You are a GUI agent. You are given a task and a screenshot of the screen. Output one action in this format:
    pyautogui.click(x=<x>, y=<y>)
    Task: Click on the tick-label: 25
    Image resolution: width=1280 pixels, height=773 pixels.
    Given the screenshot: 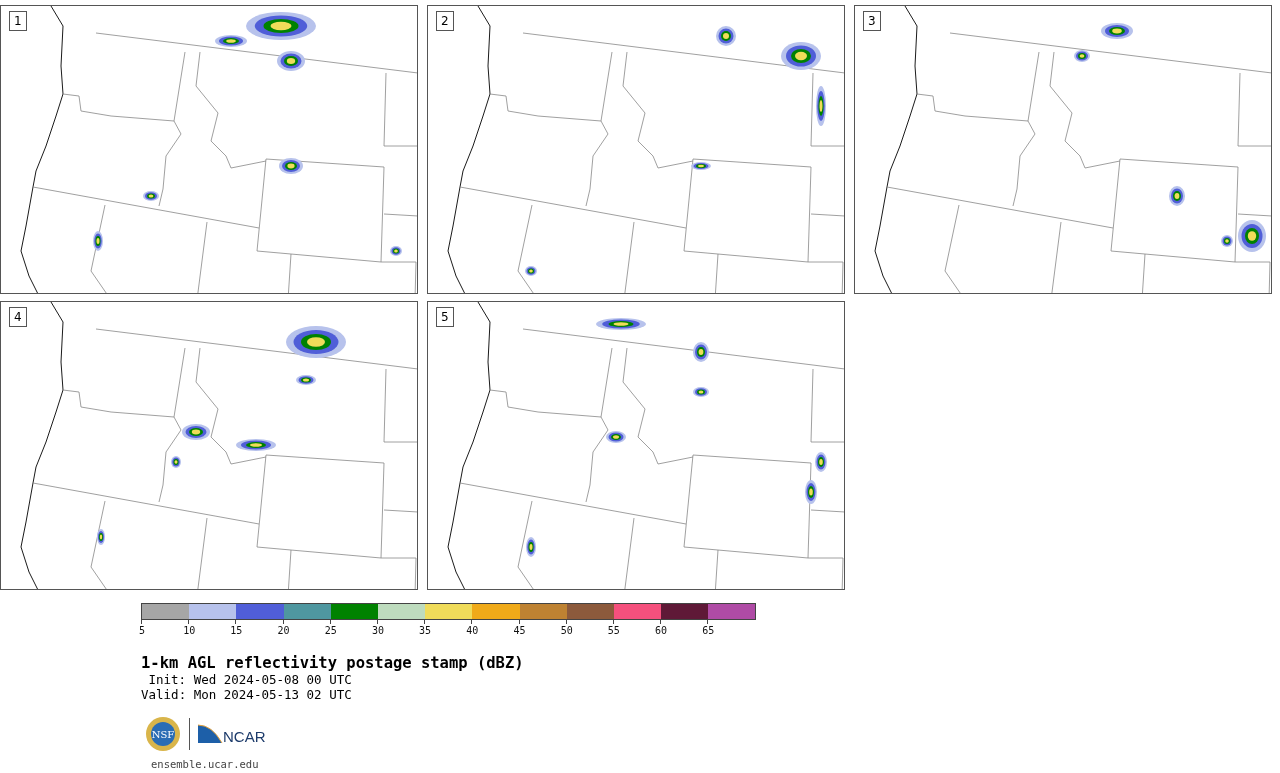 What is the action you would take?
    pyautogui.click(x=330, y=630)
    